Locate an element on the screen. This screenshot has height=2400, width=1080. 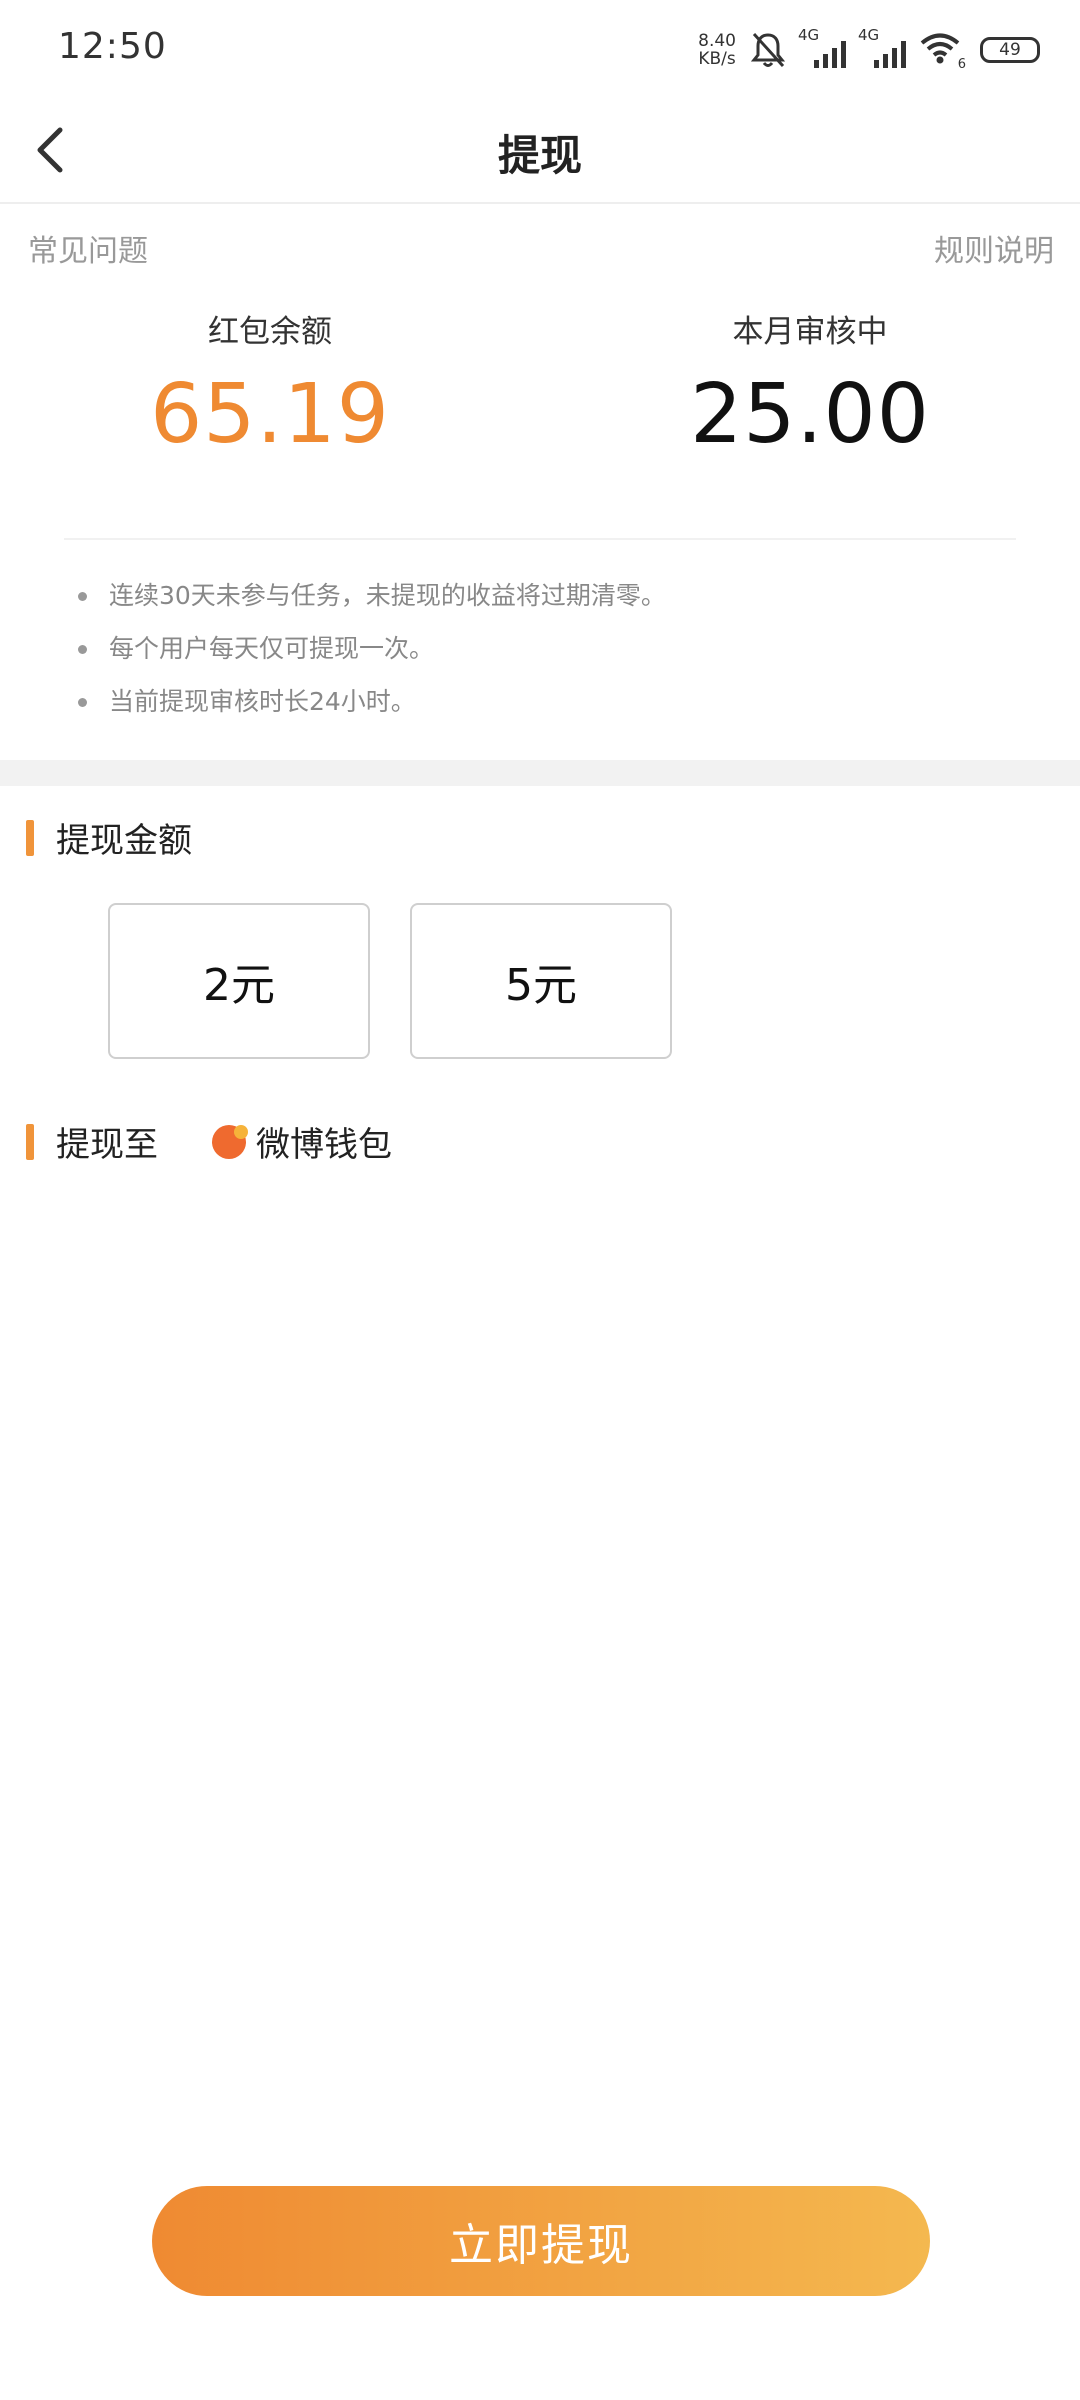
red-packet-balance-label: 红包余额 is located at coordinates (270, 332).